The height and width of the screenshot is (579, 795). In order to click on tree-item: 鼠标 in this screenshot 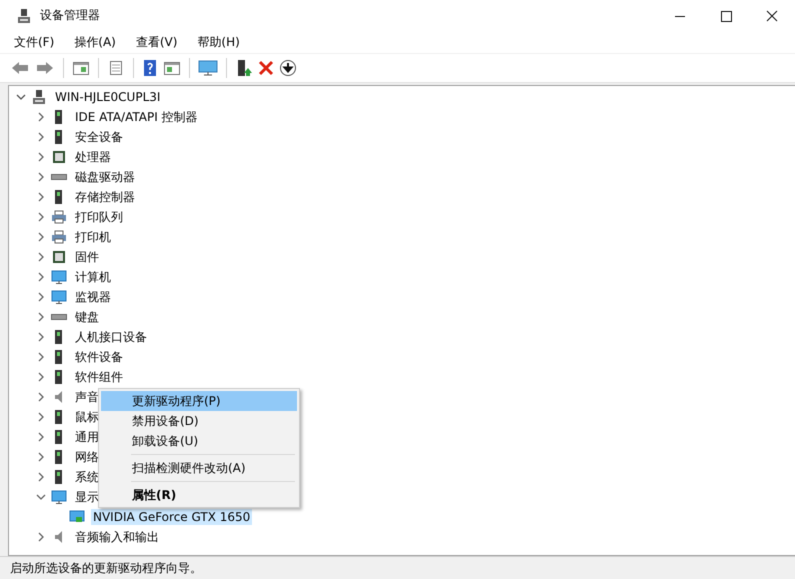, I will do `click(87, 417)`.